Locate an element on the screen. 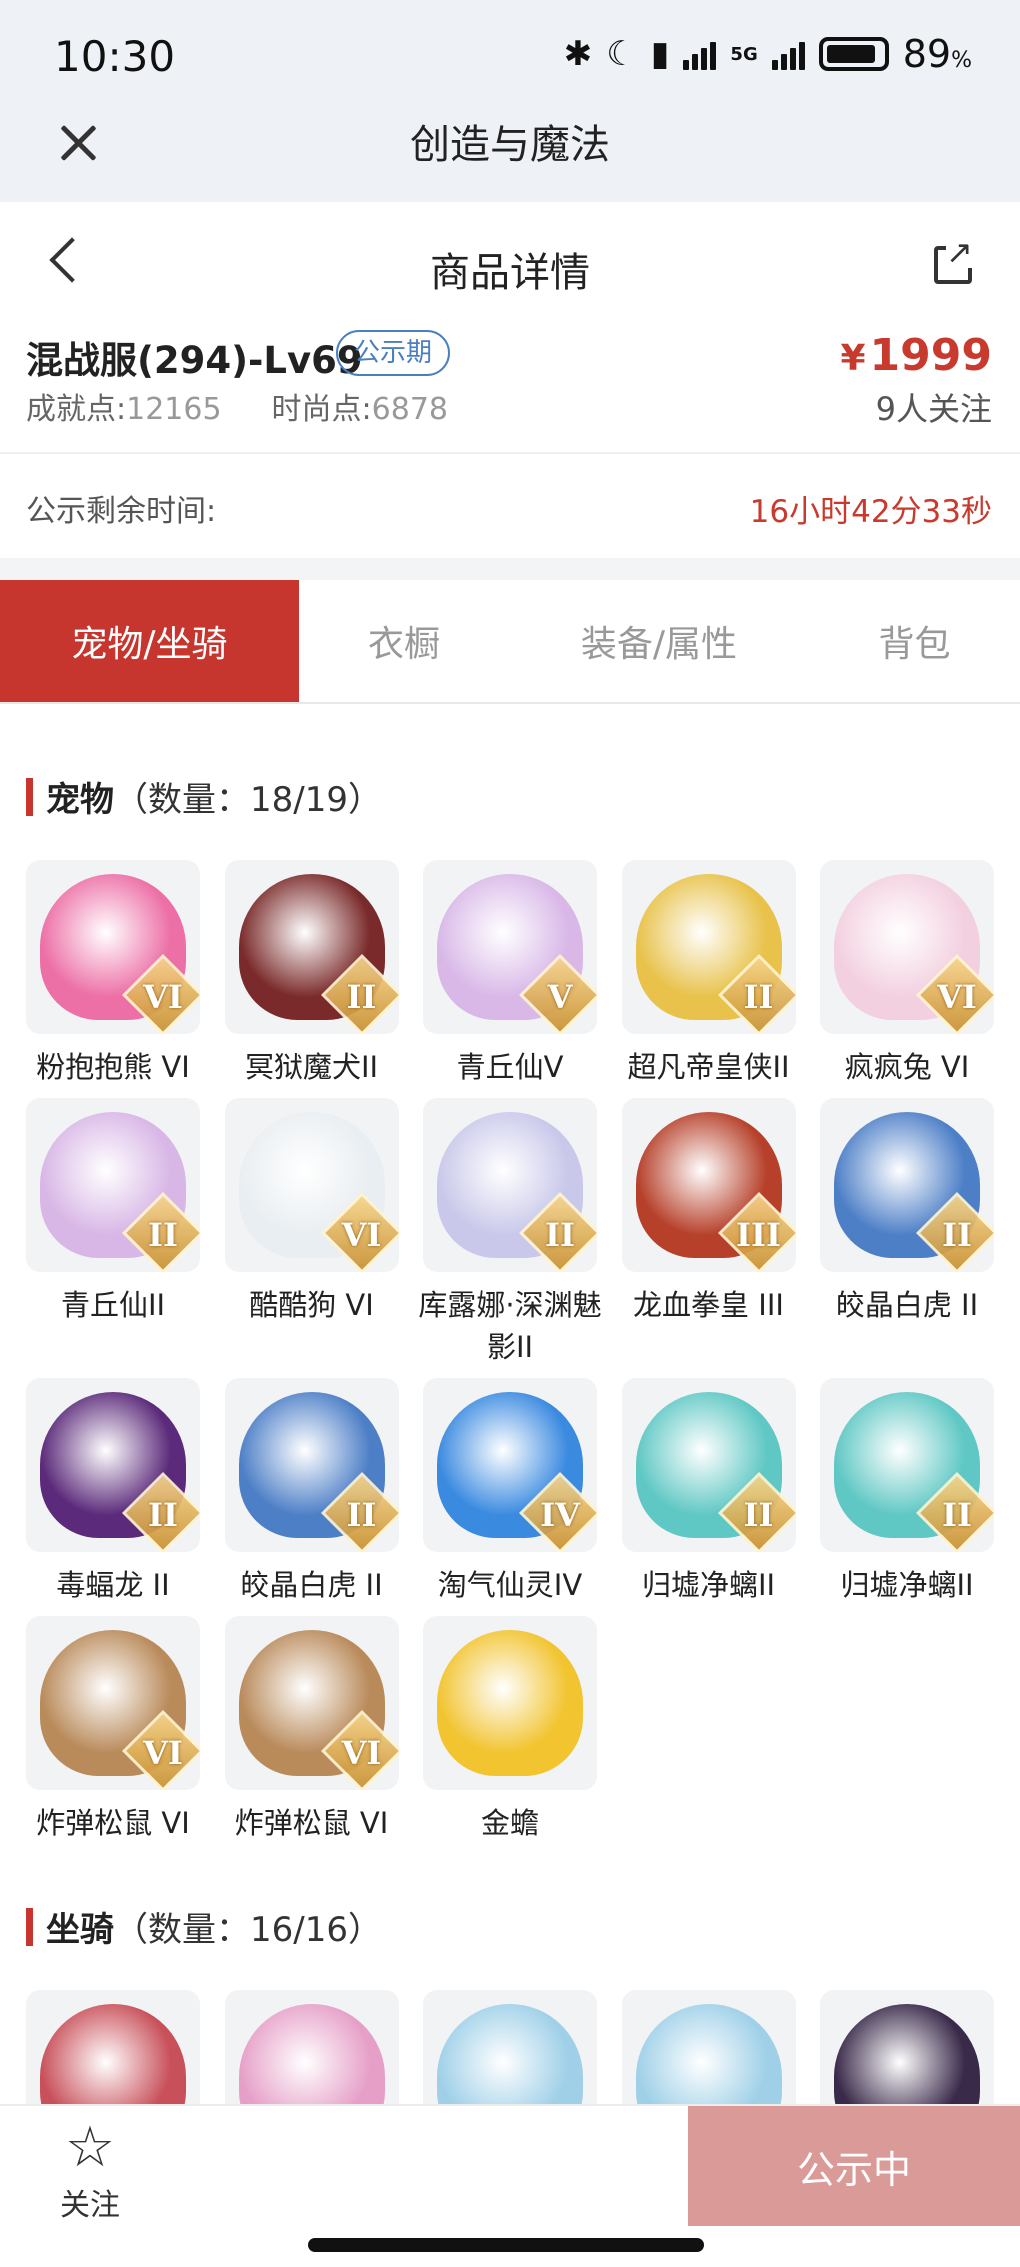 This screenshot has height=2267, width=1020. network-type: 5G is located at coordinates (744, 54).